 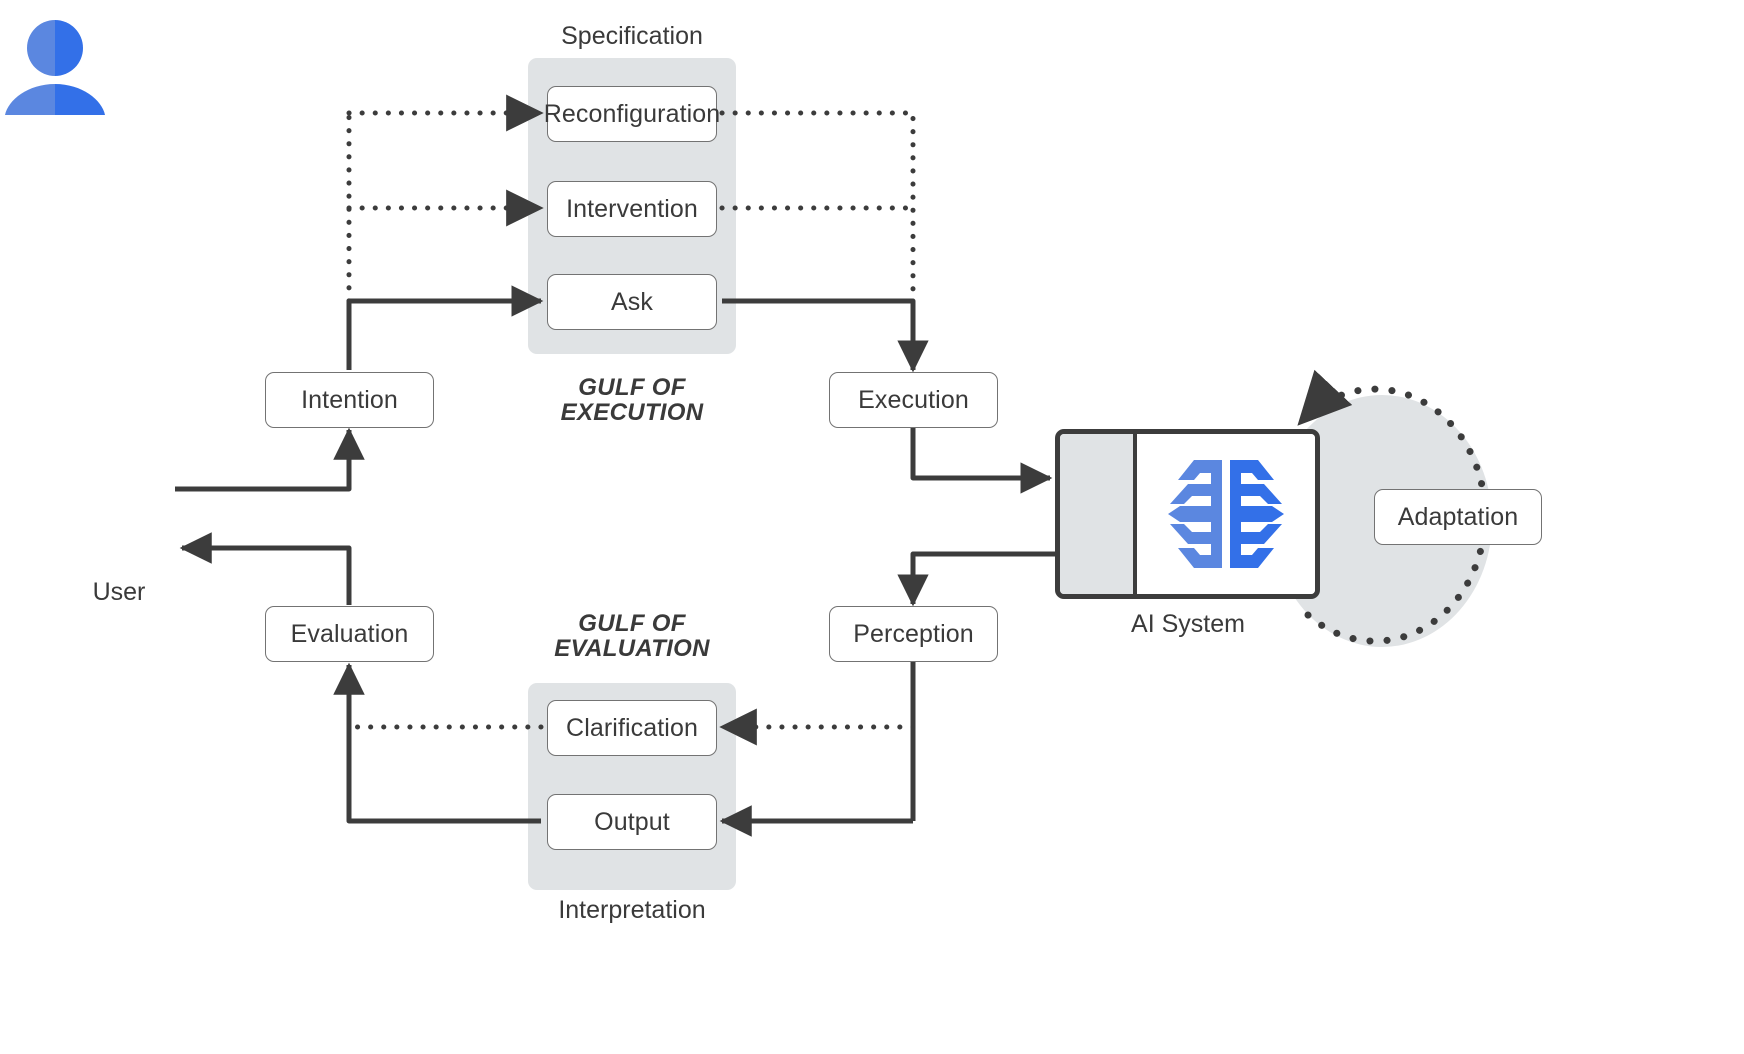 What do you see at coordinates (265, 568) in the screenshot?
I see `edge-evaluation-to-user` at bounding box center [265, 568].